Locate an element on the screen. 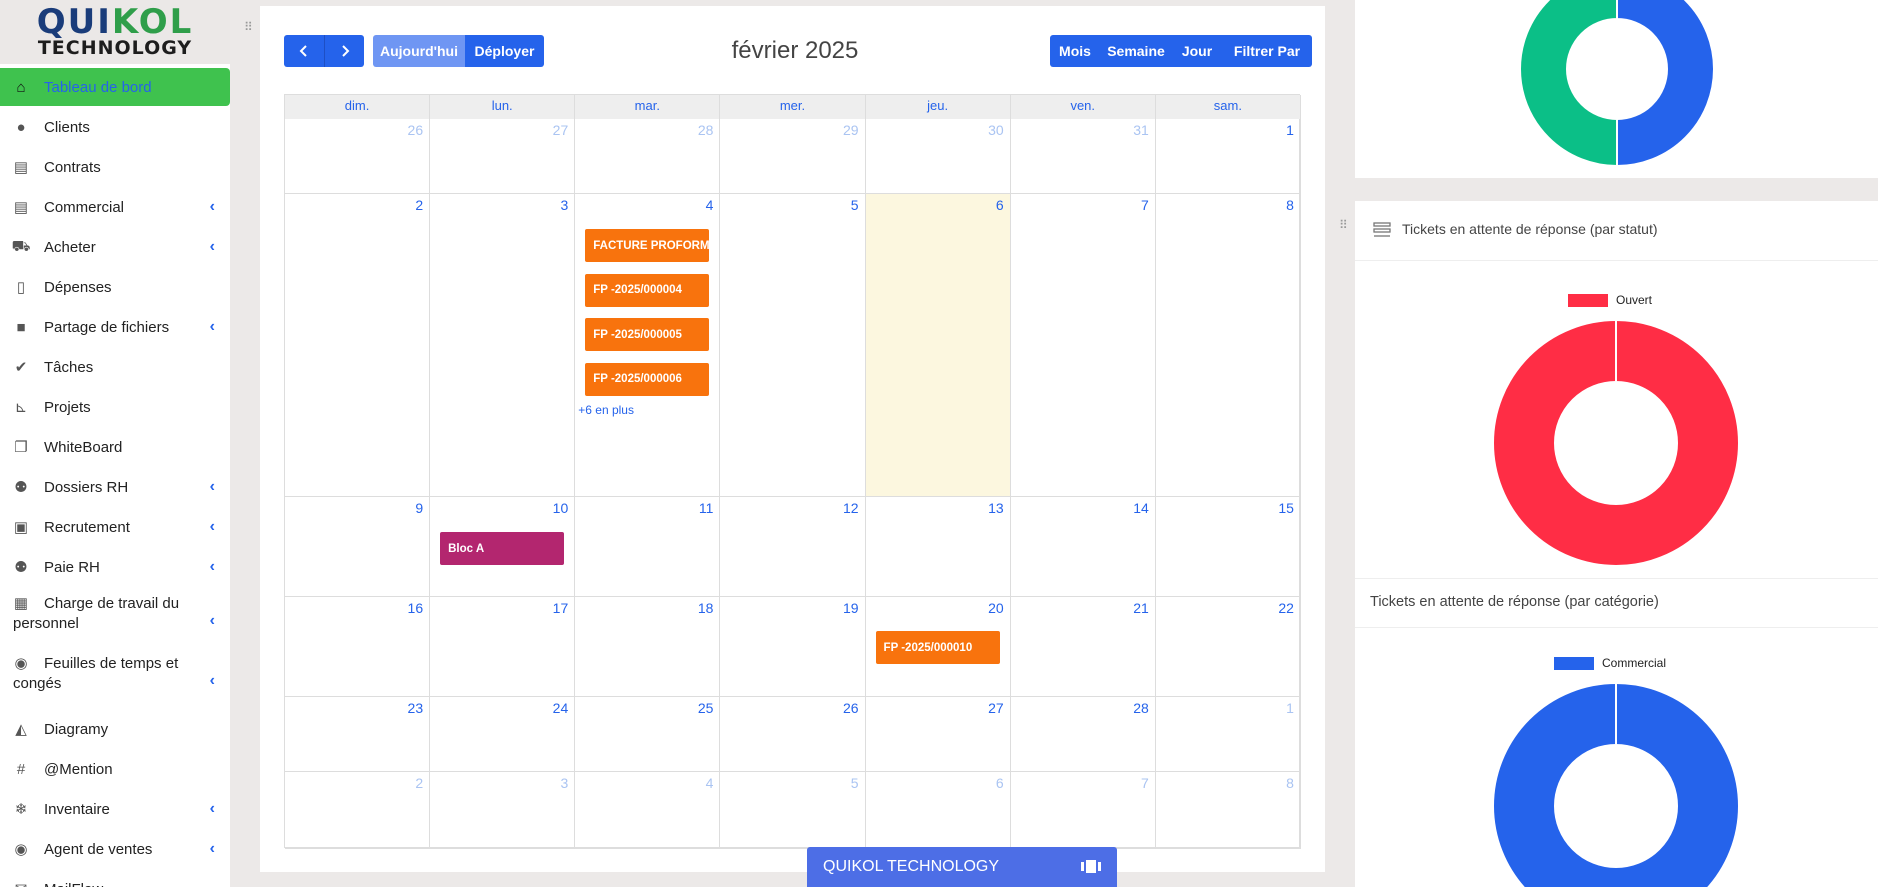 This screenshot has height=887, width=1878. day-cell: 2 is located at coordinates (358, 345).